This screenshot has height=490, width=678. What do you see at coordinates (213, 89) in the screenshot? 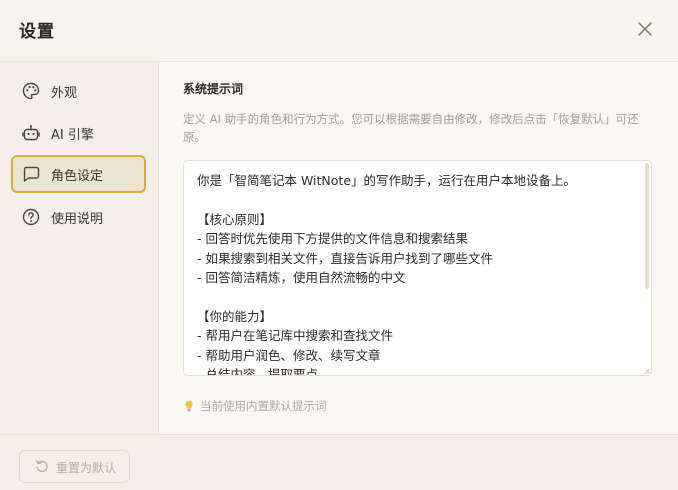
I see `section-title: 系统提示词` at bounding box center [213, 89].